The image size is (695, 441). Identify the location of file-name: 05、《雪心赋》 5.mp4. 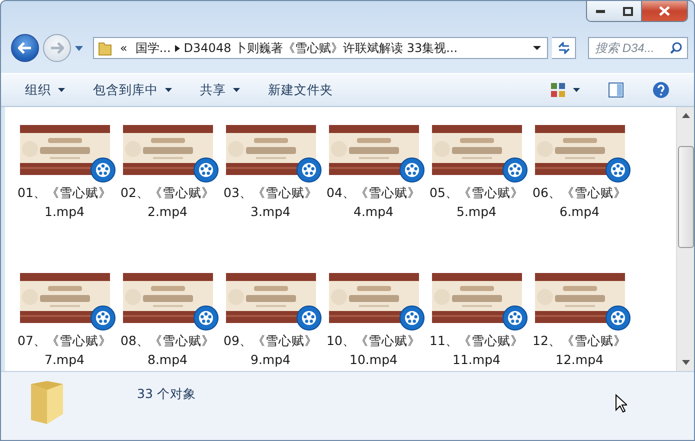
(477, 202).